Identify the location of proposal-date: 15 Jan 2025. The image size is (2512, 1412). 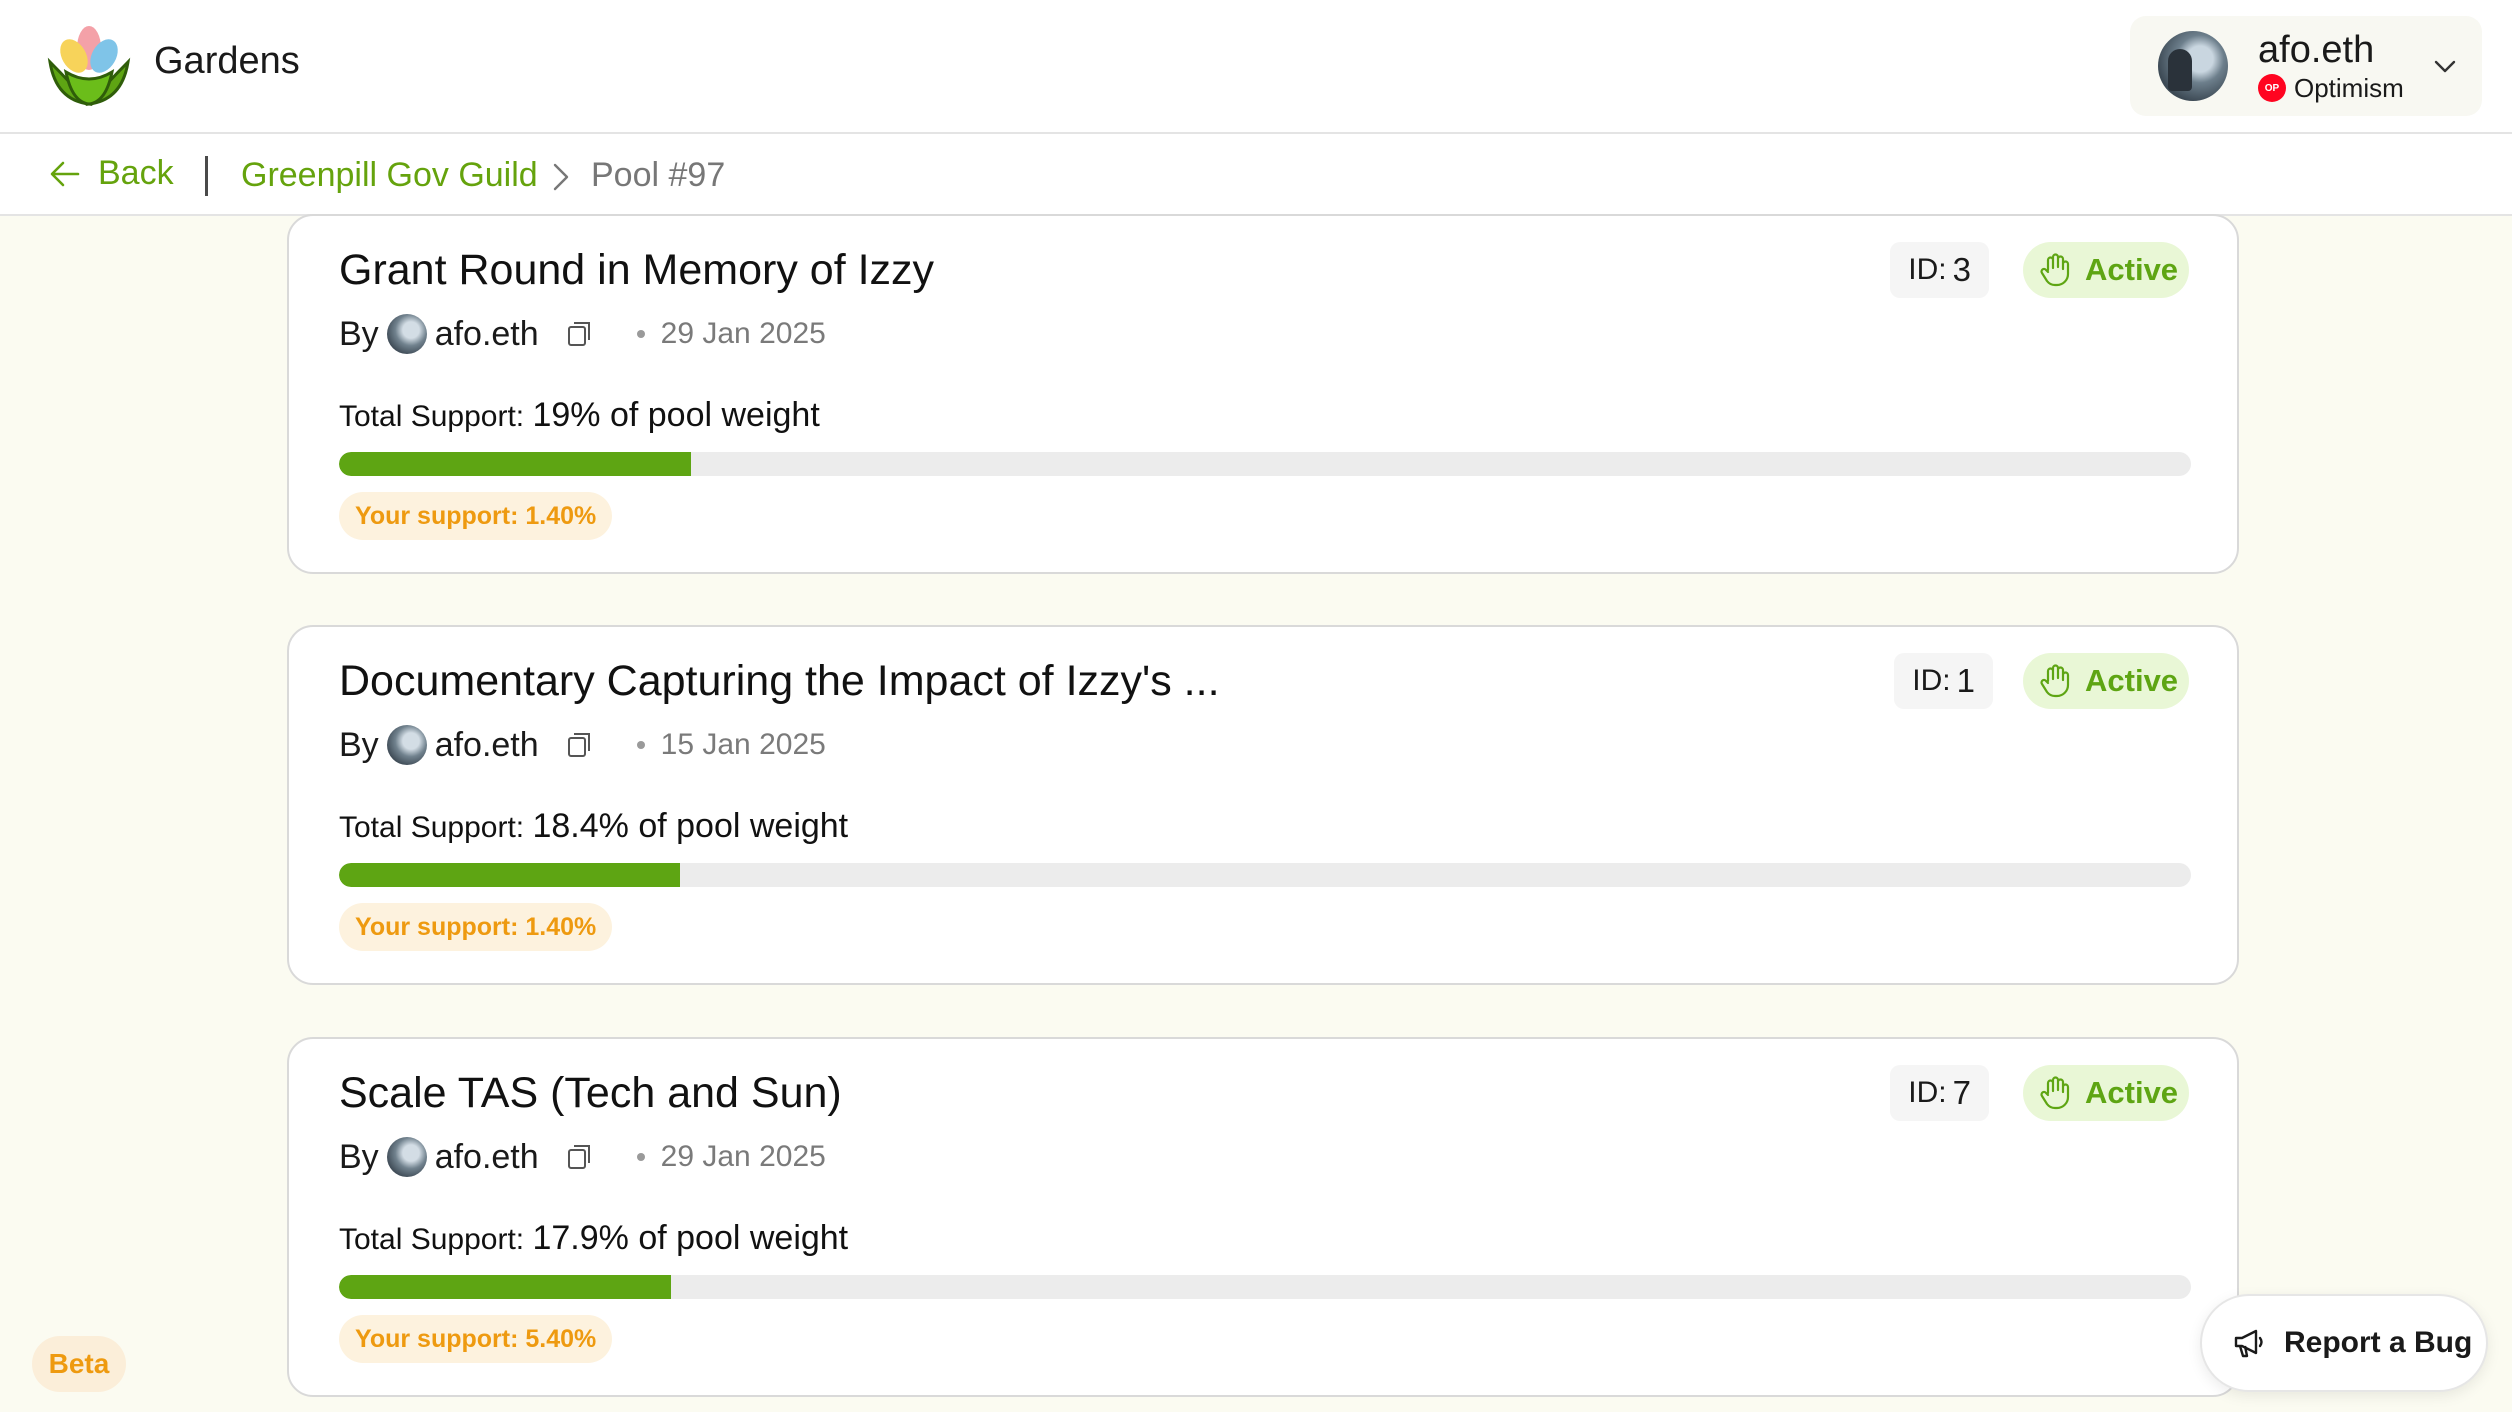
(743, 744).